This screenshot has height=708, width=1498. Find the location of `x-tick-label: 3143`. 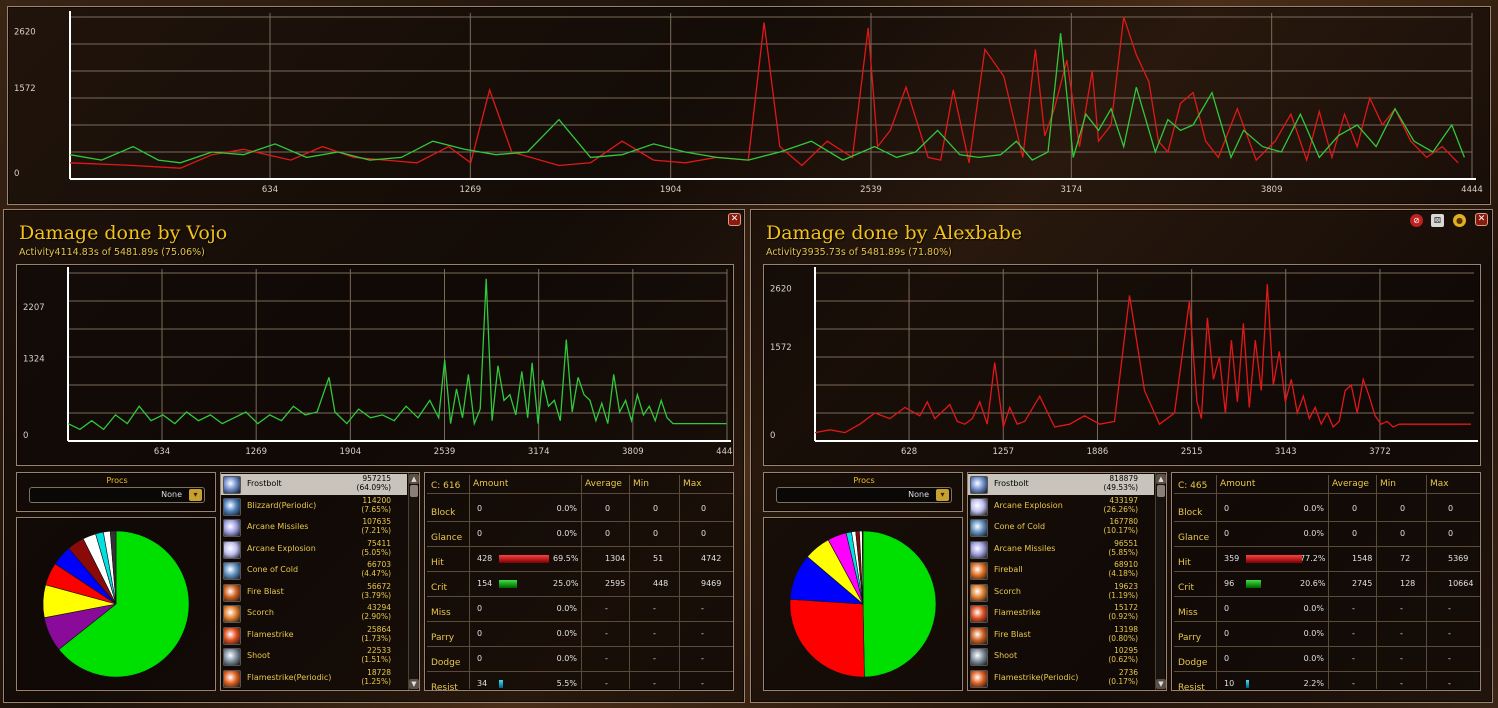

x-tick-label: 3143 is located at coordinates (1286, 452).